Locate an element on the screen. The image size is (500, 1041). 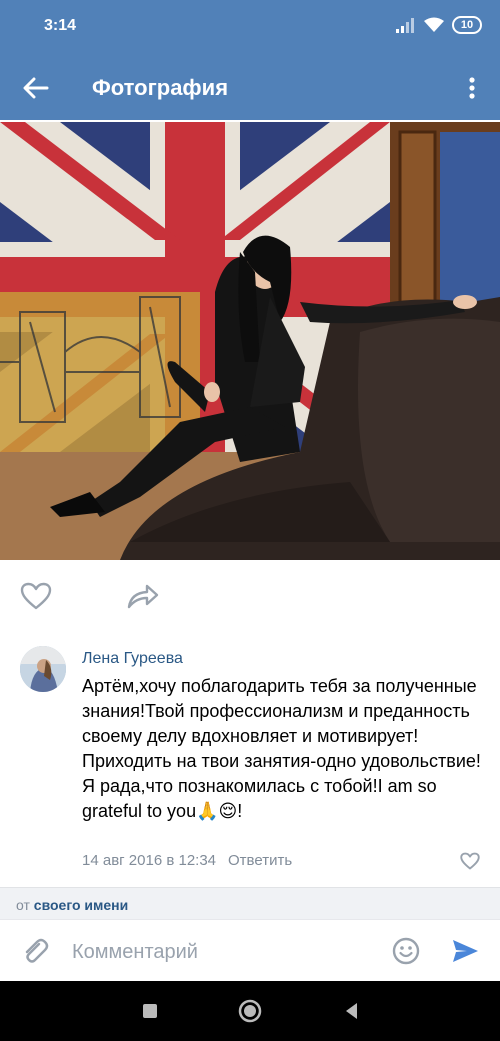
comment-date: 14 авг 2016 в 12:34 is located at coordinates (149, 860).